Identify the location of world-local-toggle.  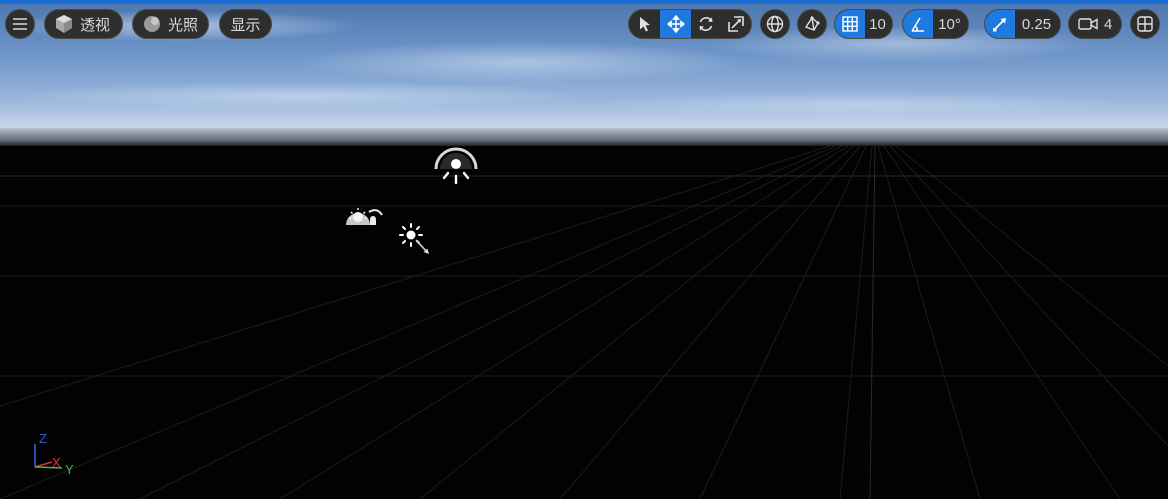
(775, 24).